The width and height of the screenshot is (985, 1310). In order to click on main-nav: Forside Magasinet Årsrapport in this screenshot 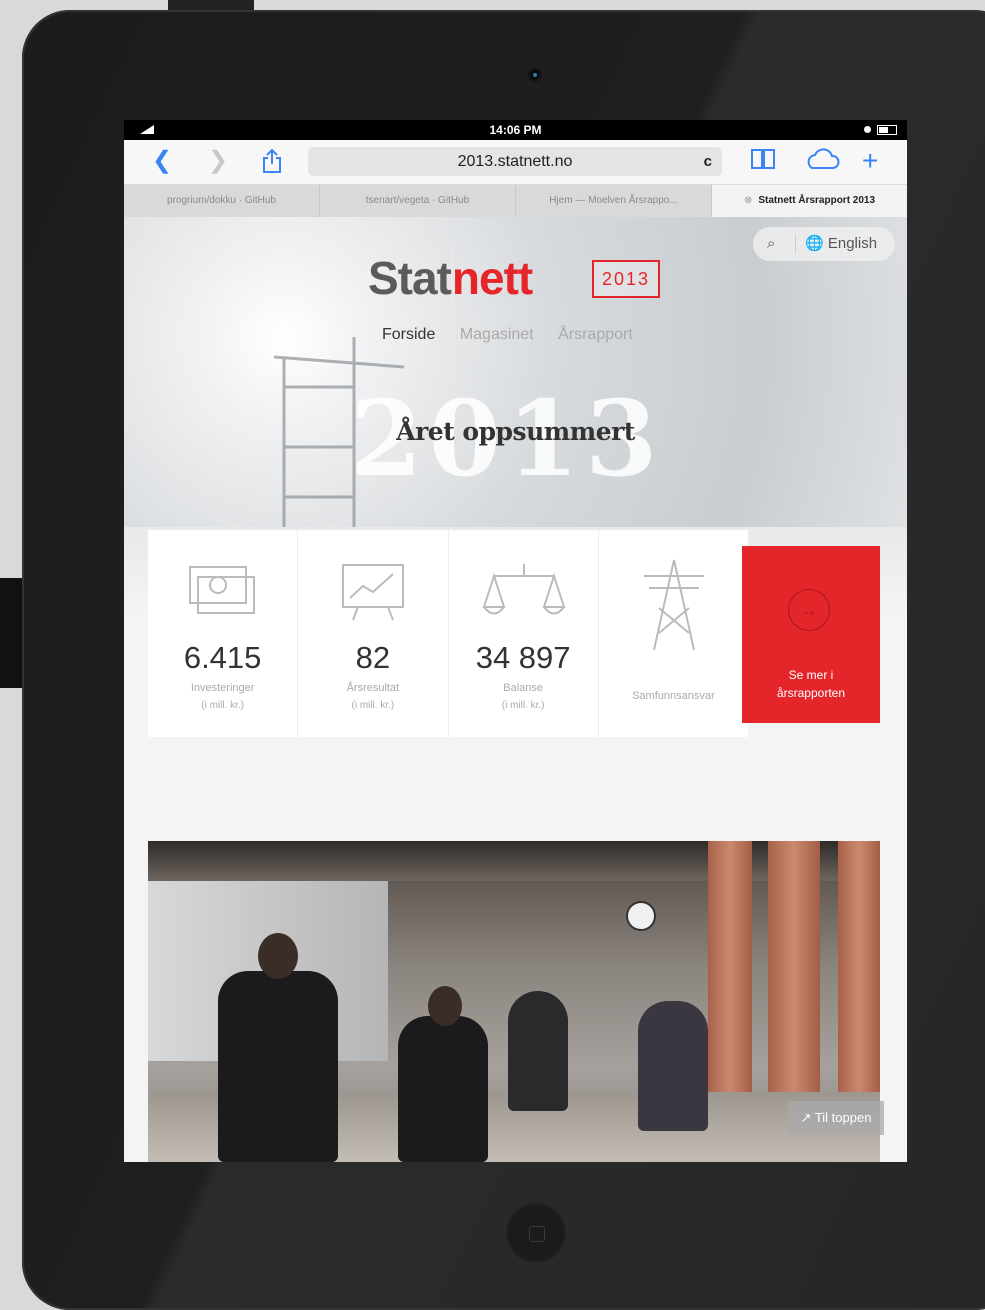, I will do `click(517, 335)`.